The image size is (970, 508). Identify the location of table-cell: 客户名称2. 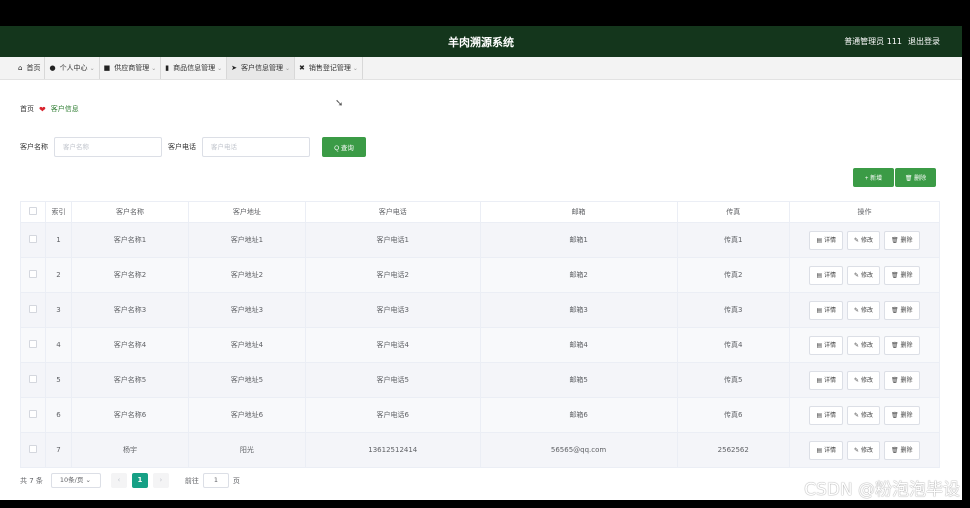
(130, 275).